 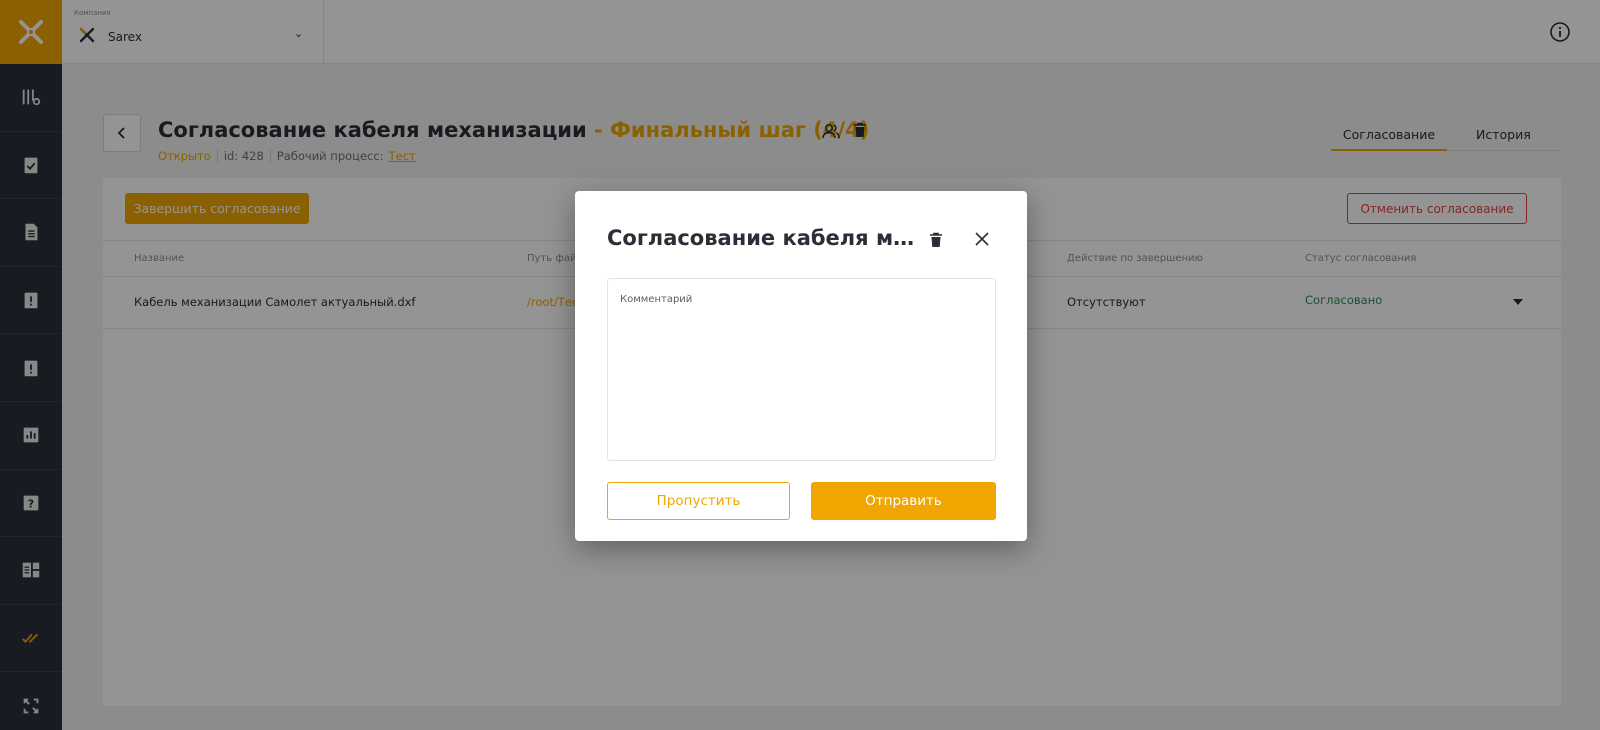 I want to click on comment-input, so click(x=801, y=379).